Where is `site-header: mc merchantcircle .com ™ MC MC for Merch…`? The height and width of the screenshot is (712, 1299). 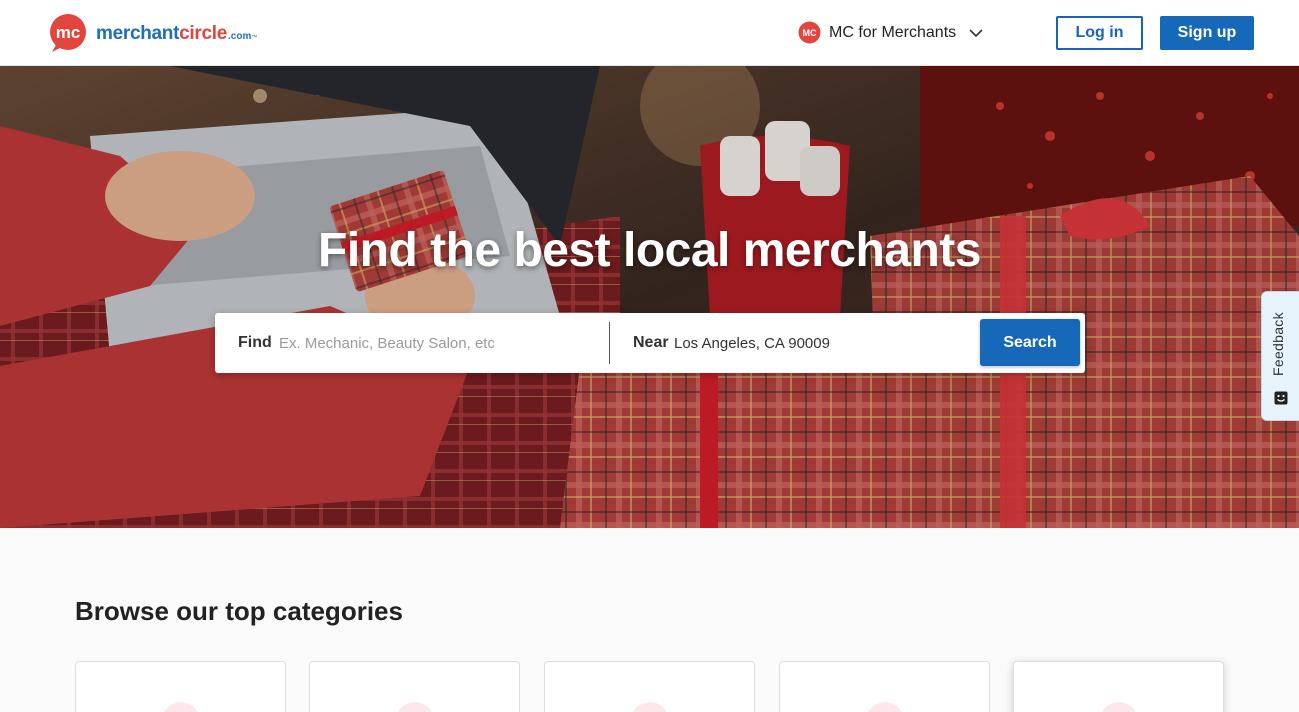 site-header: mc merchantcircle .com ™ MC MC for Merch… is located at coordinates (649, 33).